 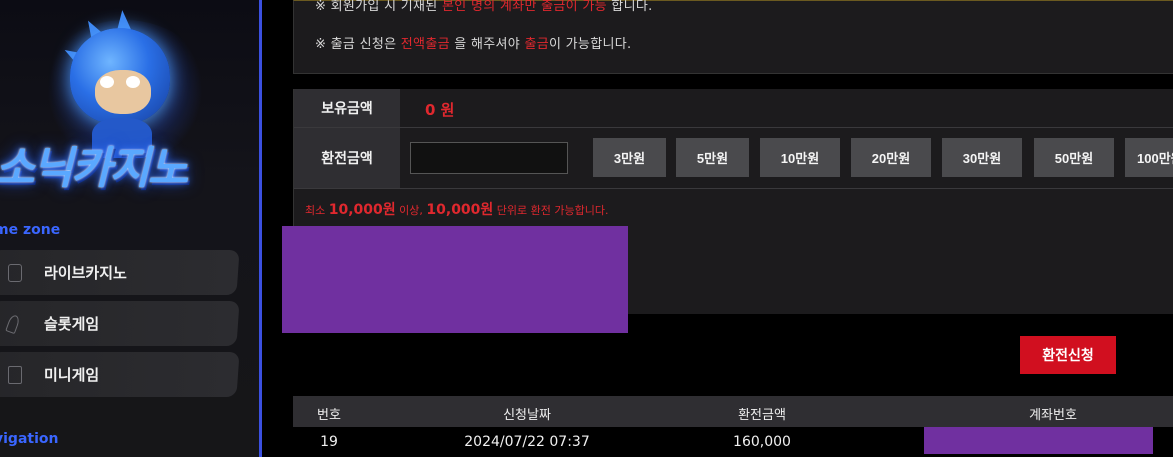 I want to click on cell-date: 2024/07/22 07:37, so click(x=527, y=442).